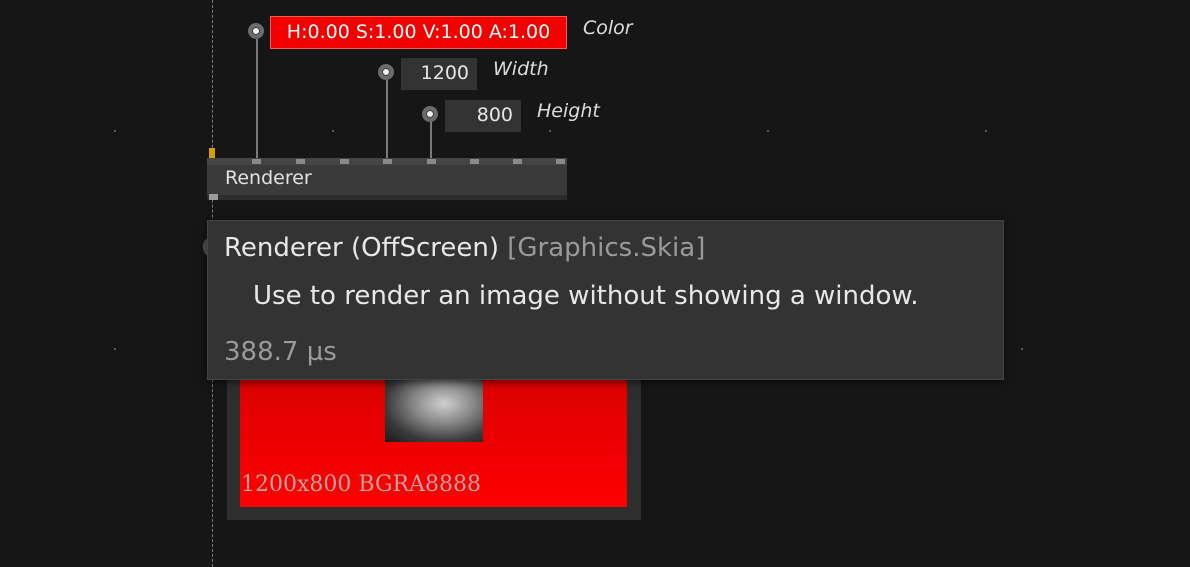 Image resolution: width=1190 pixels, height=567 pixels. What do you see at coordinates (387, 179) in the screenshot?
I see `renderer-node: Renderer` at bounding box center [387, 179].